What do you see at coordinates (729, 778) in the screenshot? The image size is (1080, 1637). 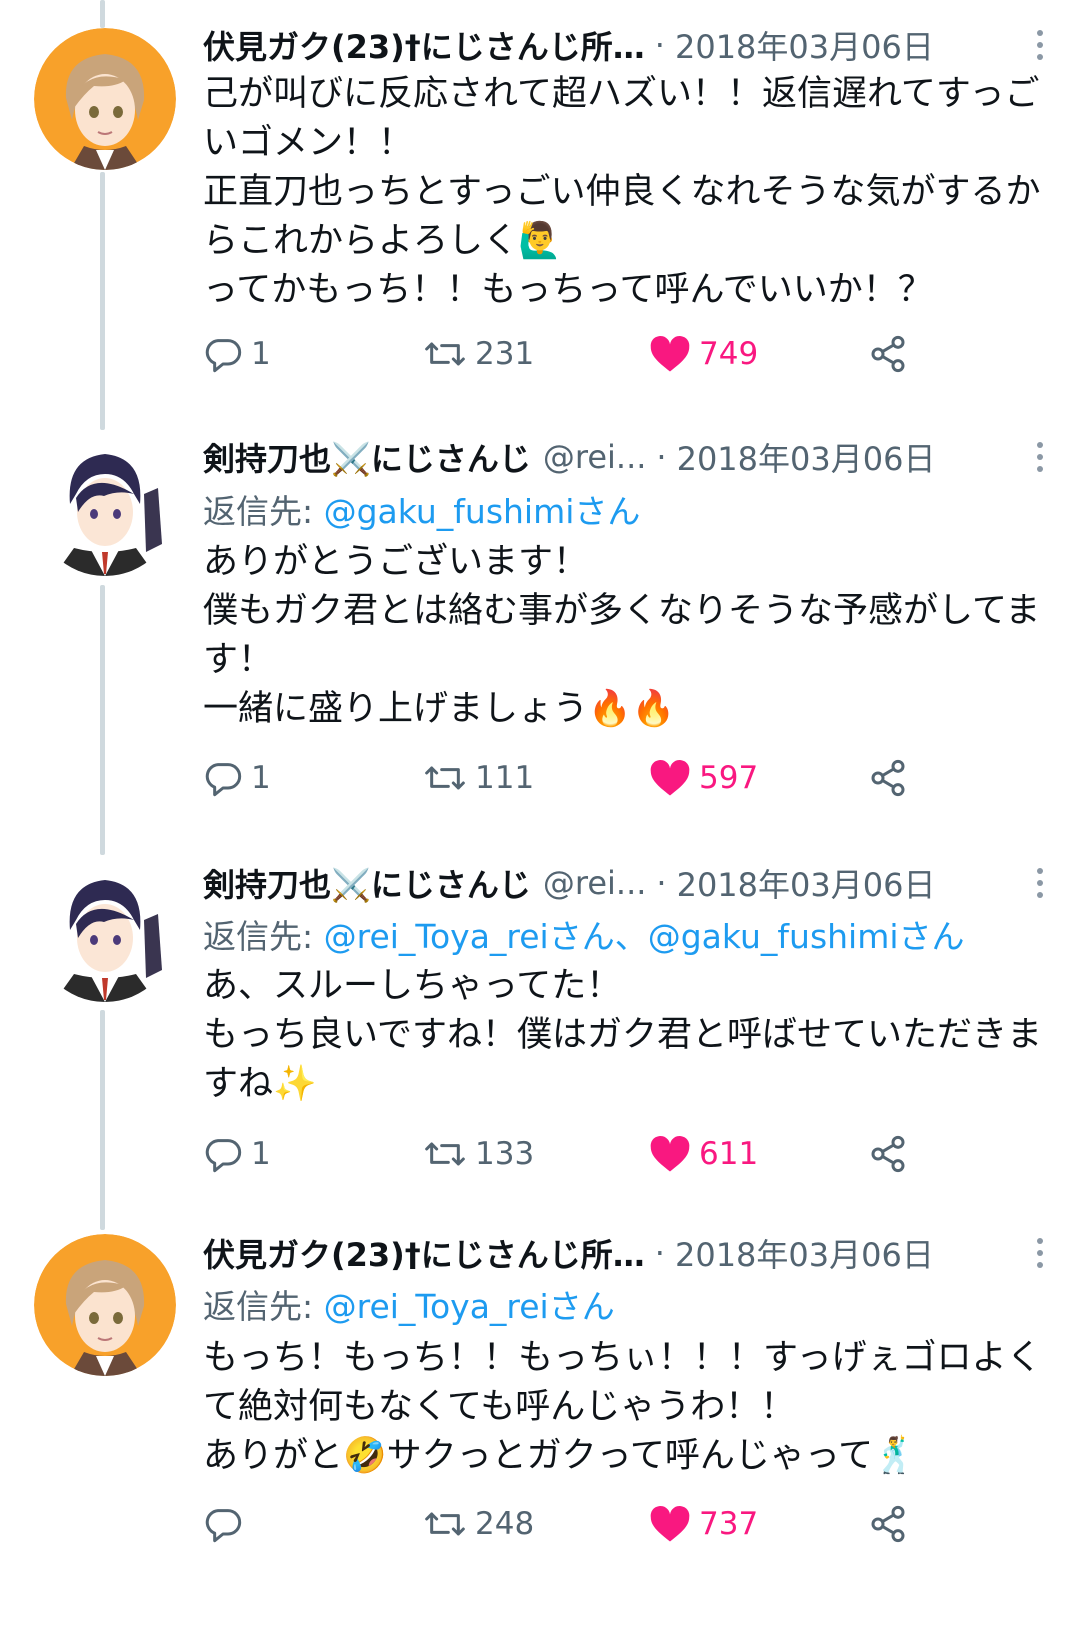 I see `like-count: 597` at bounding box center [729, 778].